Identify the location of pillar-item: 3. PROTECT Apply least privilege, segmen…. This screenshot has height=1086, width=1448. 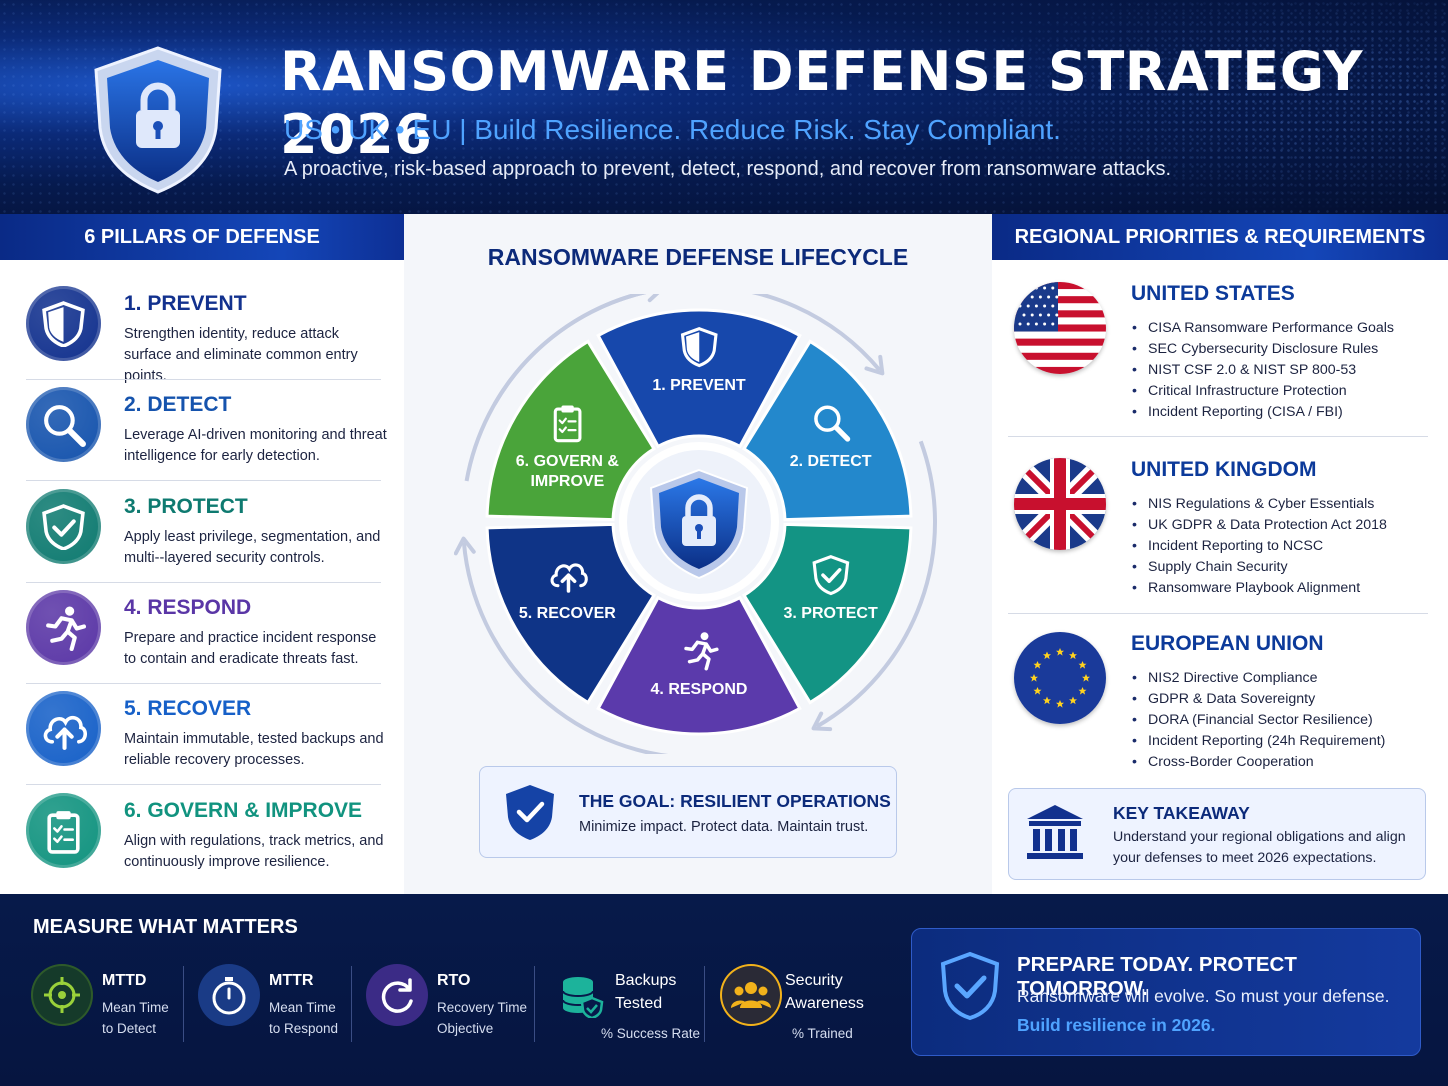
(203, 532).